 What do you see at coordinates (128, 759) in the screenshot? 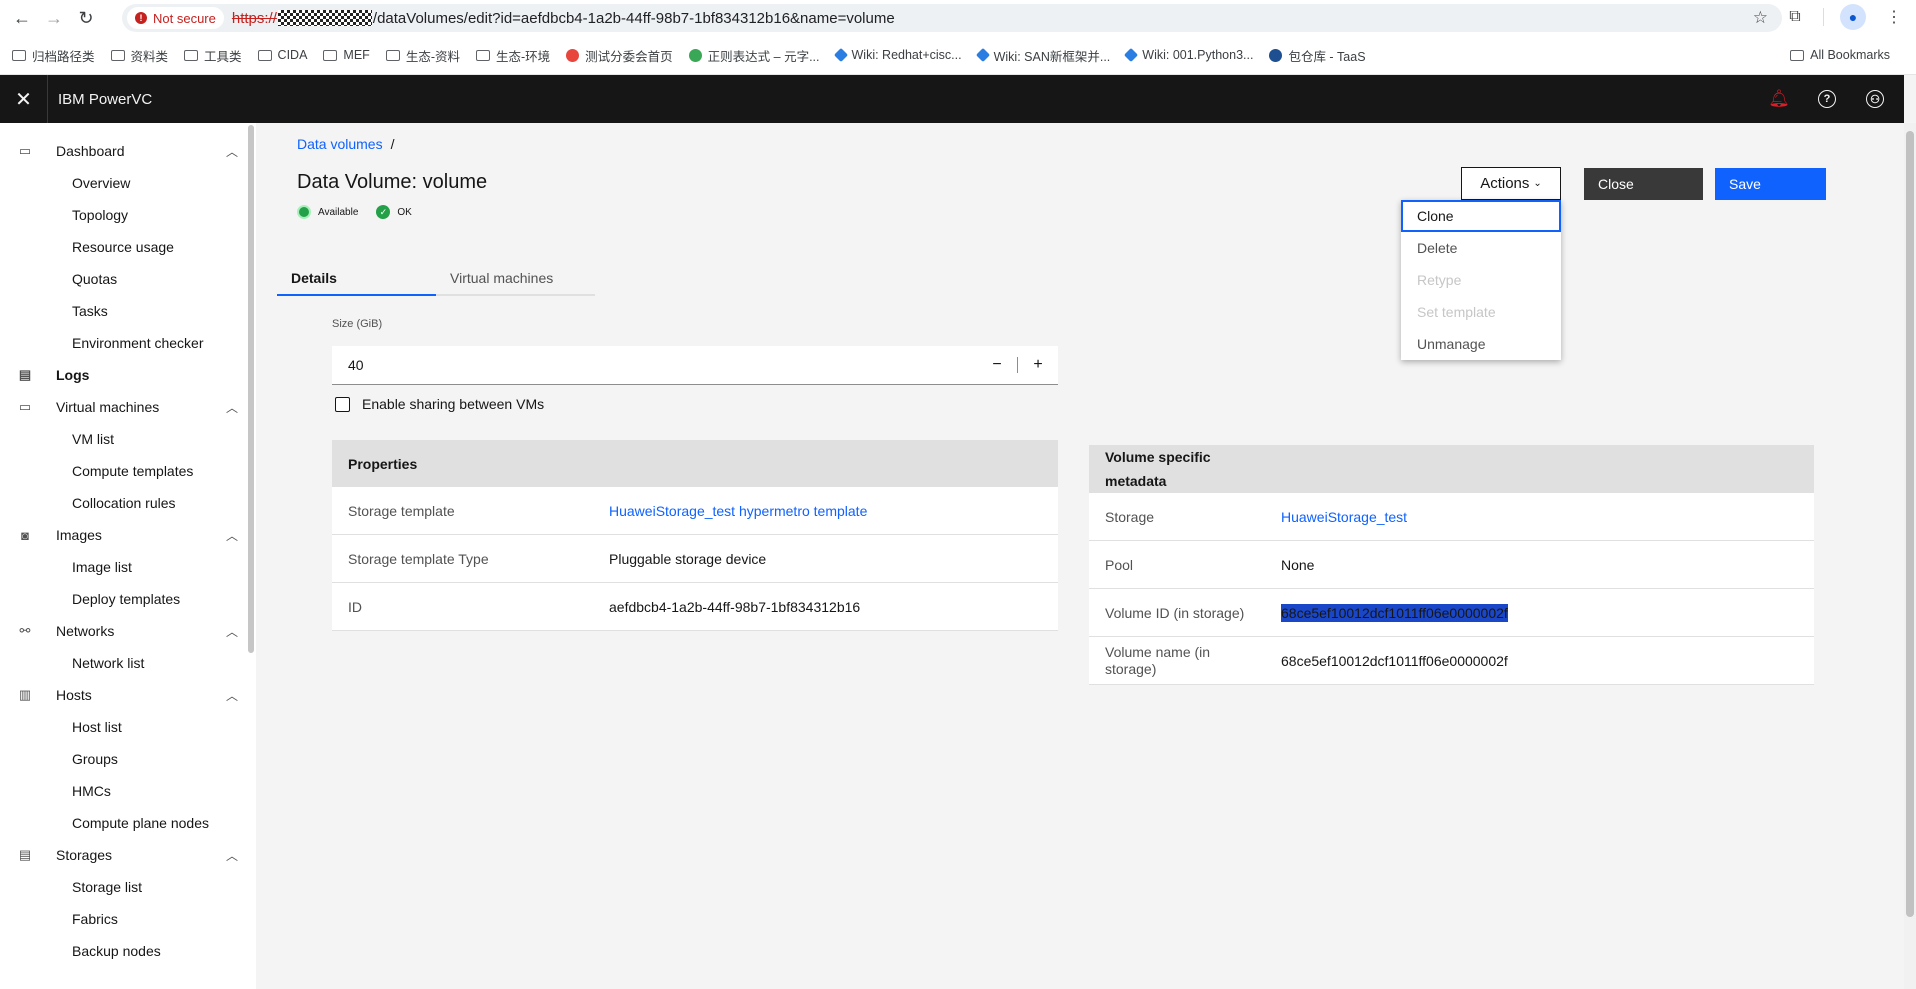
I see `sidebar-item-groups: Groups` at bounding box center [128, 759].